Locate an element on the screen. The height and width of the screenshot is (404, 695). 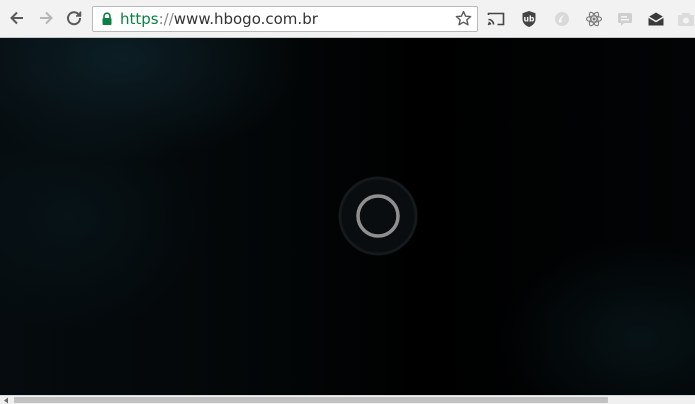
url-scheme: https is located at coordinates (139, 19).